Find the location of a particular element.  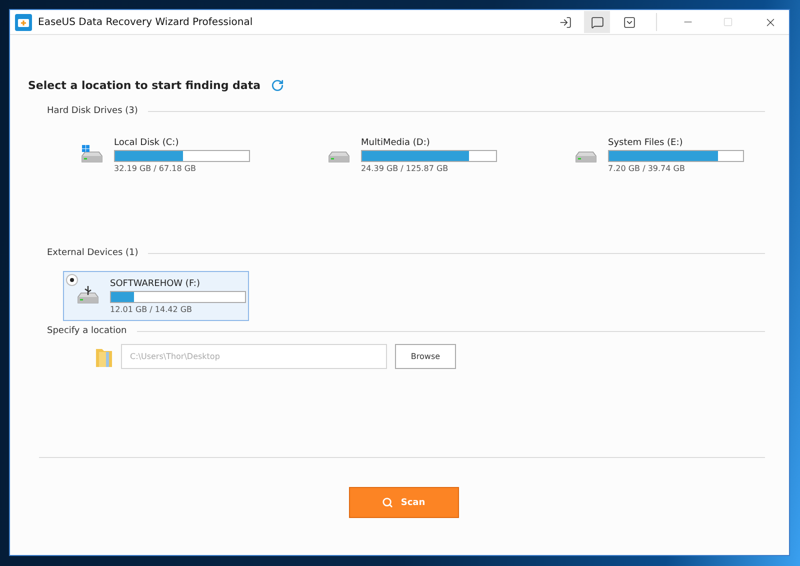

feedback-button is located at coordinates (597, 22).